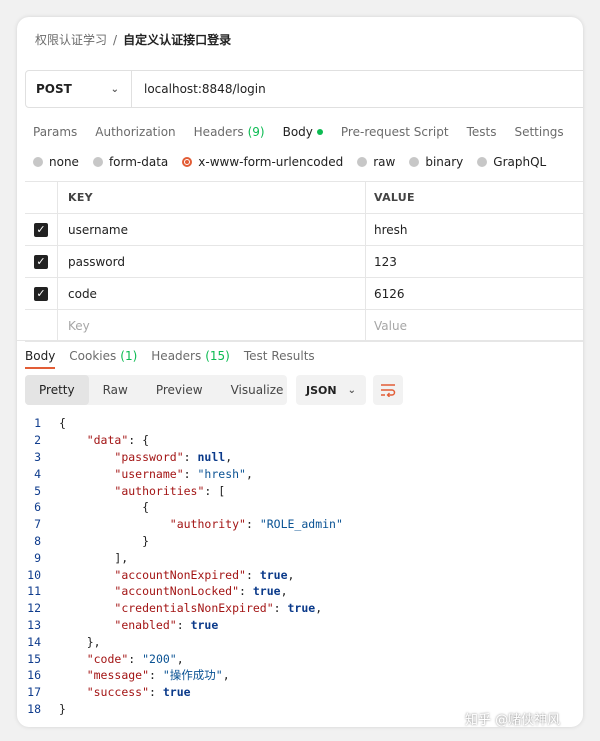 This screenshot has height=741, width=600. I want to click on breadcrumb-parent: 权限认证学习, so click(71, 39).